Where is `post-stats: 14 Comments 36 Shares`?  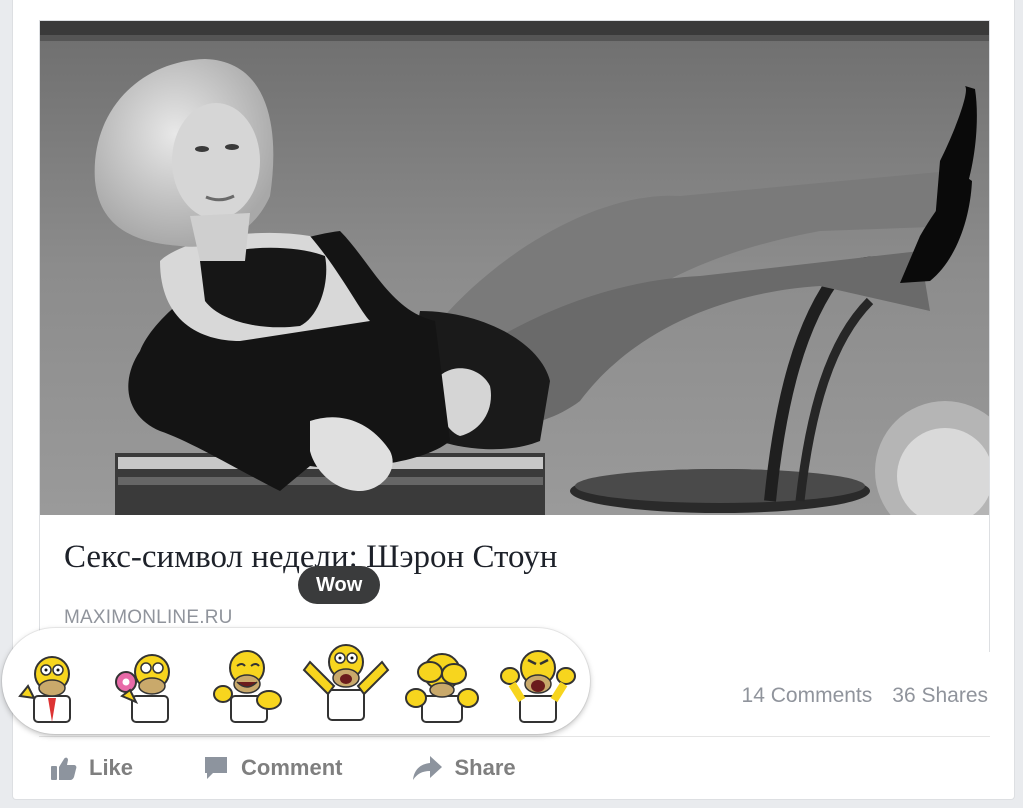 post-stats: 14 Comments 36 Shares is located at coordinates (865, 696).